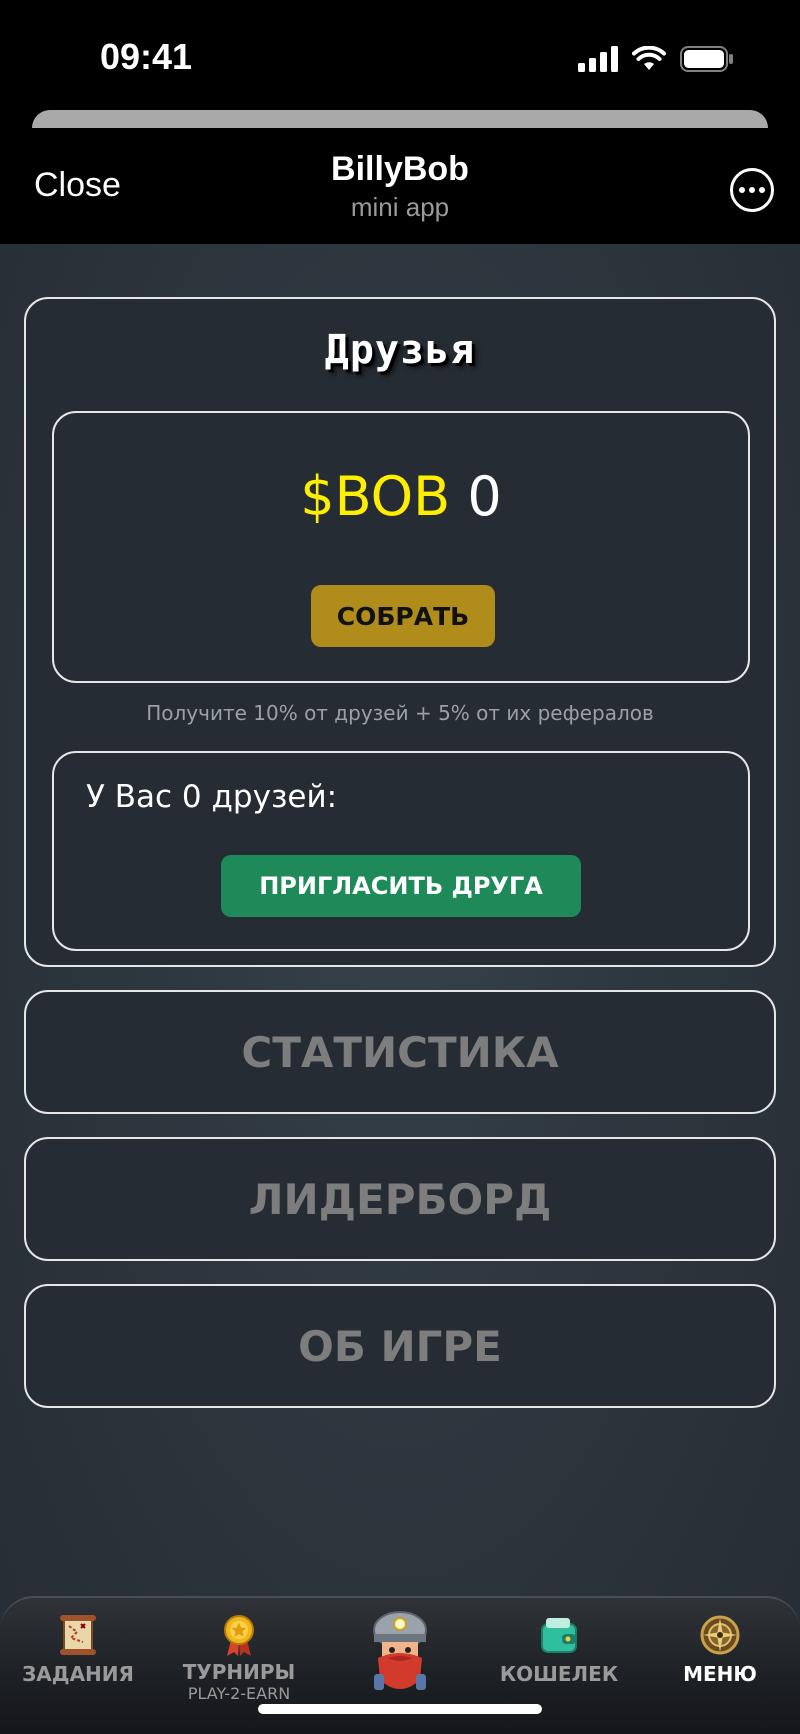 Image resolution: width=800 pixels, height=1734 pixels. What do you see at coordinates (78, 1674) in the screenshot?
I see `nav-label-tasks: ЗАДАНИЯ` at bounding box center [78, 1674].